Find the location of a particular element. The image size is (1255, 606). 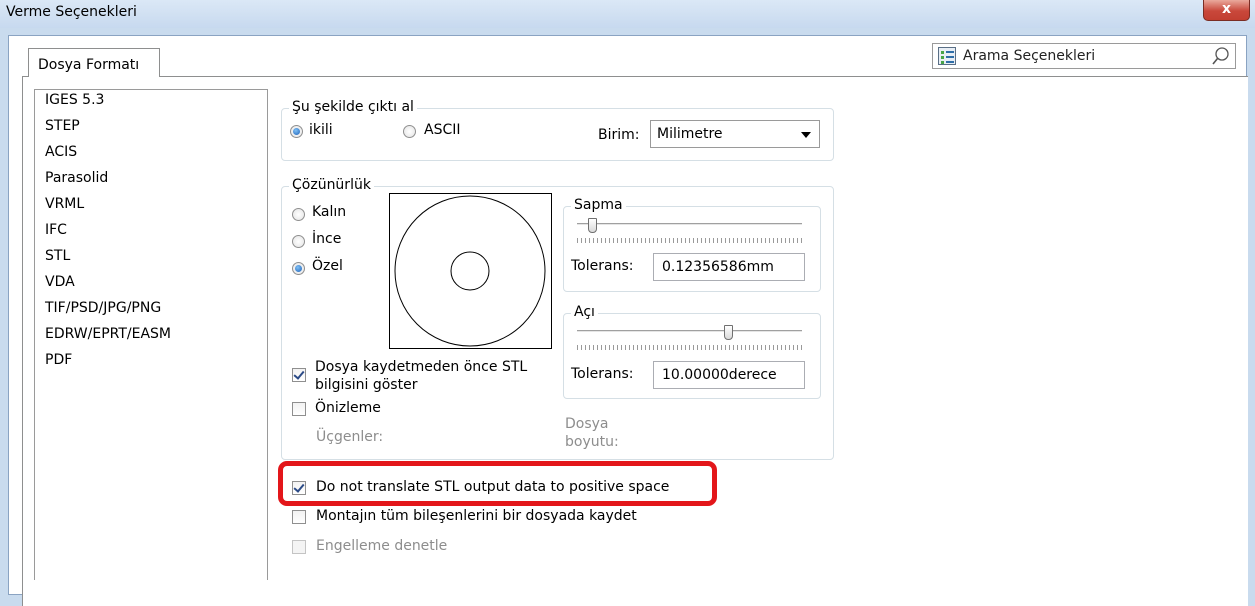

interference-checkbox is located at coordinates (299, 547).